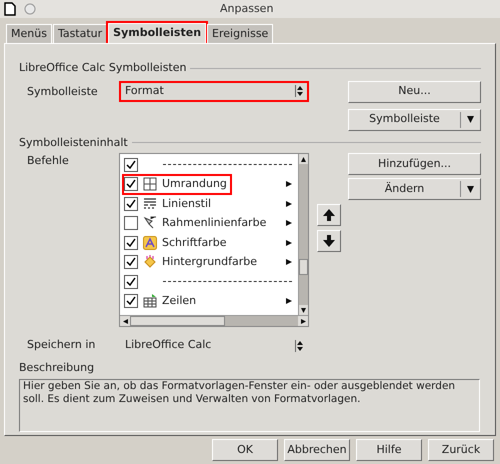 Image resolution: width=500 pixels, height=464 pixels. I want to click on command-row: Linienstil, so click(209, 204).